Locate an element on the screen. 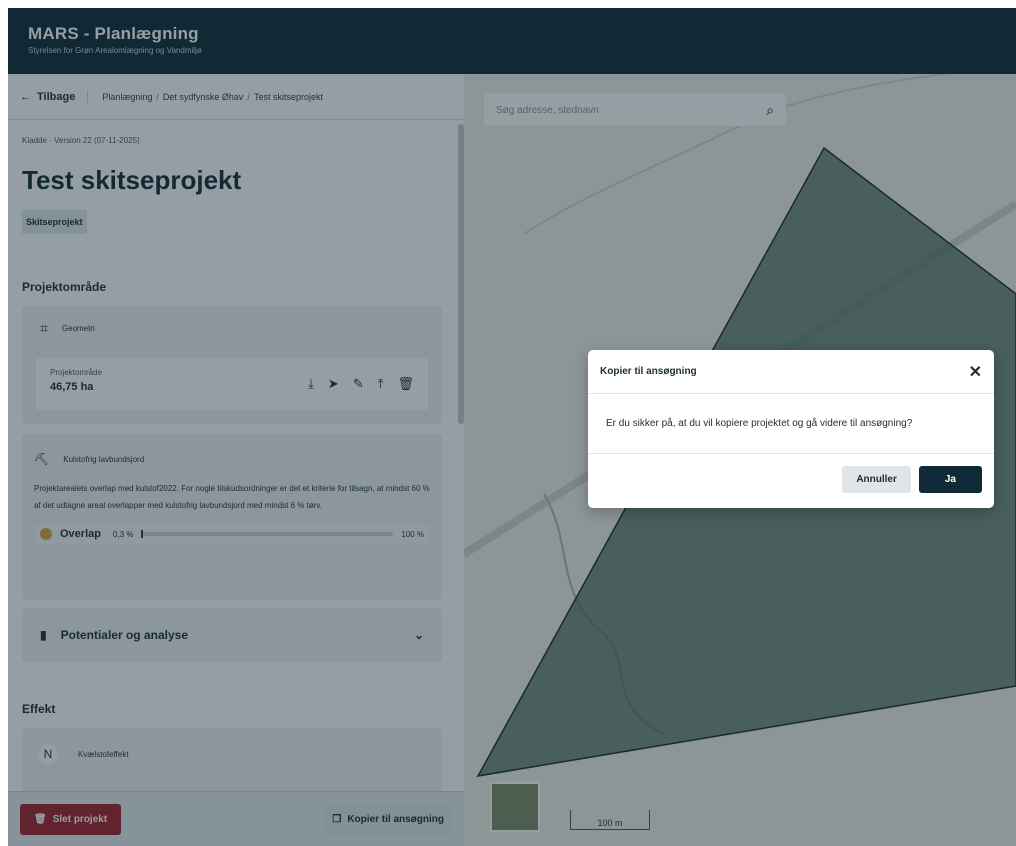 The width and height of the screenshot is (1016, 846). close-icon: ✕ is located at coordinates (975, 372).